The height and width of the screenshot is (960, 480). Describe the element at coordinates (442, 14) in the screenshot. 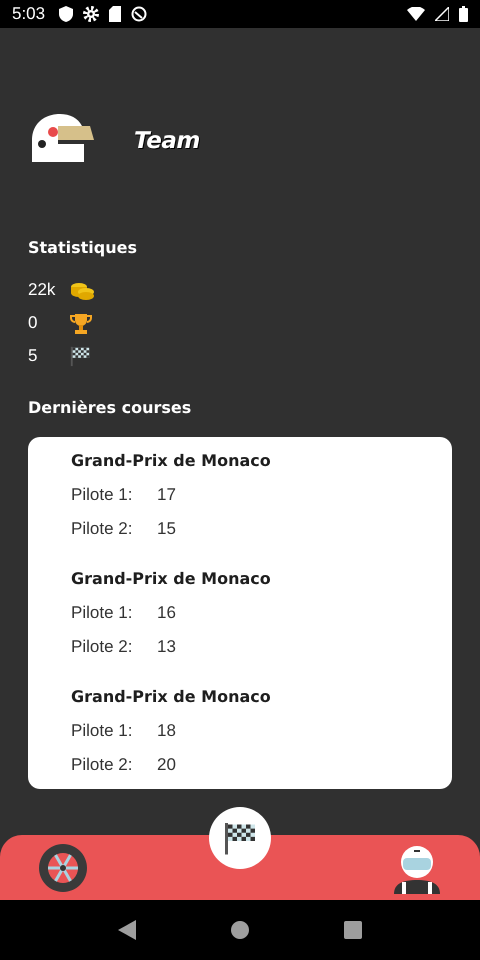

I see `signal-icon` at that location.